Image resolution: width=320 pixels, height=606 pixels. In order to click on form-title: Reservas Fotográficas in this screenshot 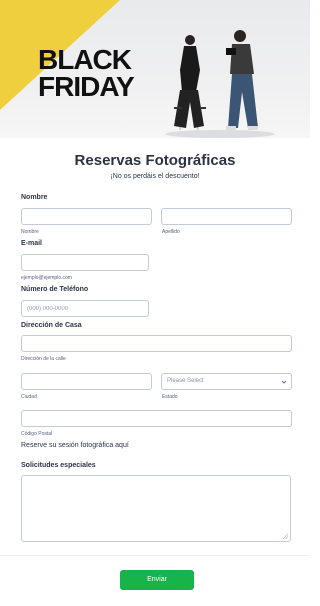, I will do `click(155, 160)`.